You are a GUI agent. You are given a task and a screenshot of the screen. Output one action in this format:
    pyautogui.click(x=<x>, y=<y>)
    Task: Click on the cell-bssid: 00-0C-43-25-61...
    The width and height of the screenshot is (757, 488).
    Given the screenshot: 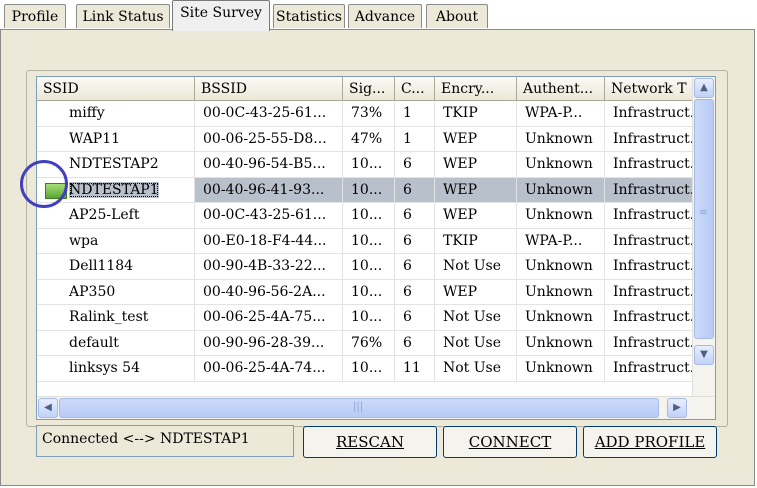 What is the action you would take?
    pyautogui.click(x=269, y=216)
    